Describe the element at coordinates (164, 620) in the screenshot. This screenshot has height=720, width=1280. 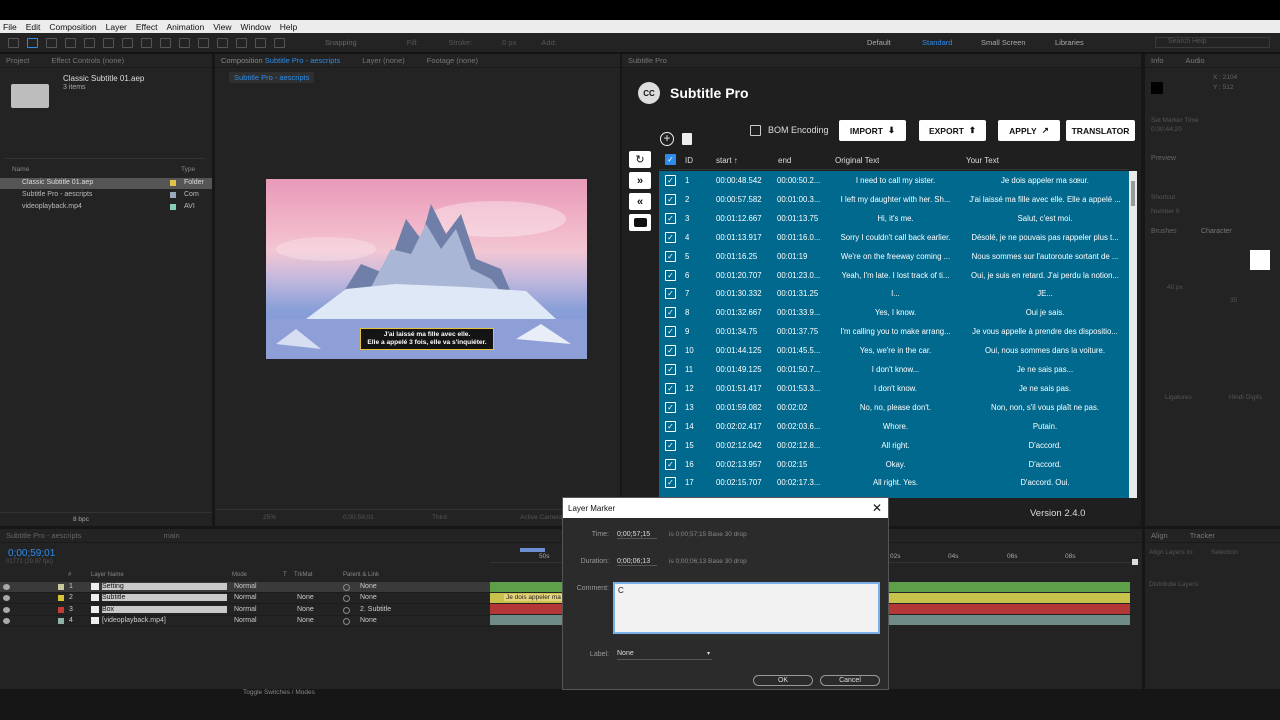
I see `layer-name: [videoplayback.mp4]` at that location.